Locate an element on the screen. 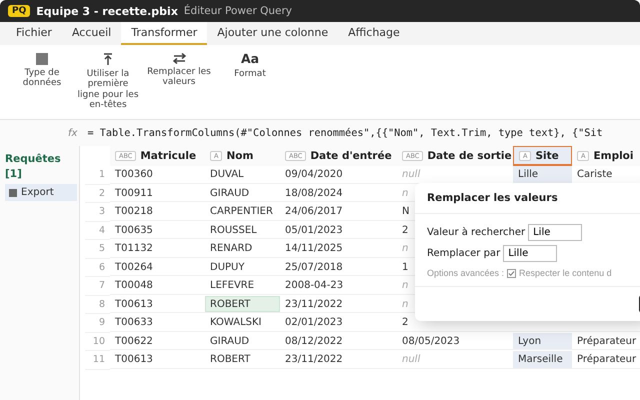 The height and width of the screenshot is (400, 640). input-field: Lile is located at coordinates (555, 232).